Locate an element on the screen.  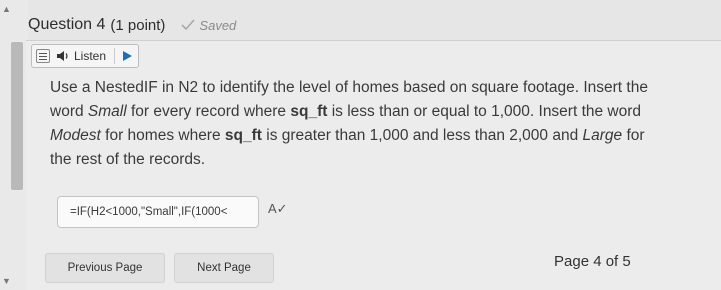
scroll-down-arrow-icon: ▼ is located at coordinates (6, 281).